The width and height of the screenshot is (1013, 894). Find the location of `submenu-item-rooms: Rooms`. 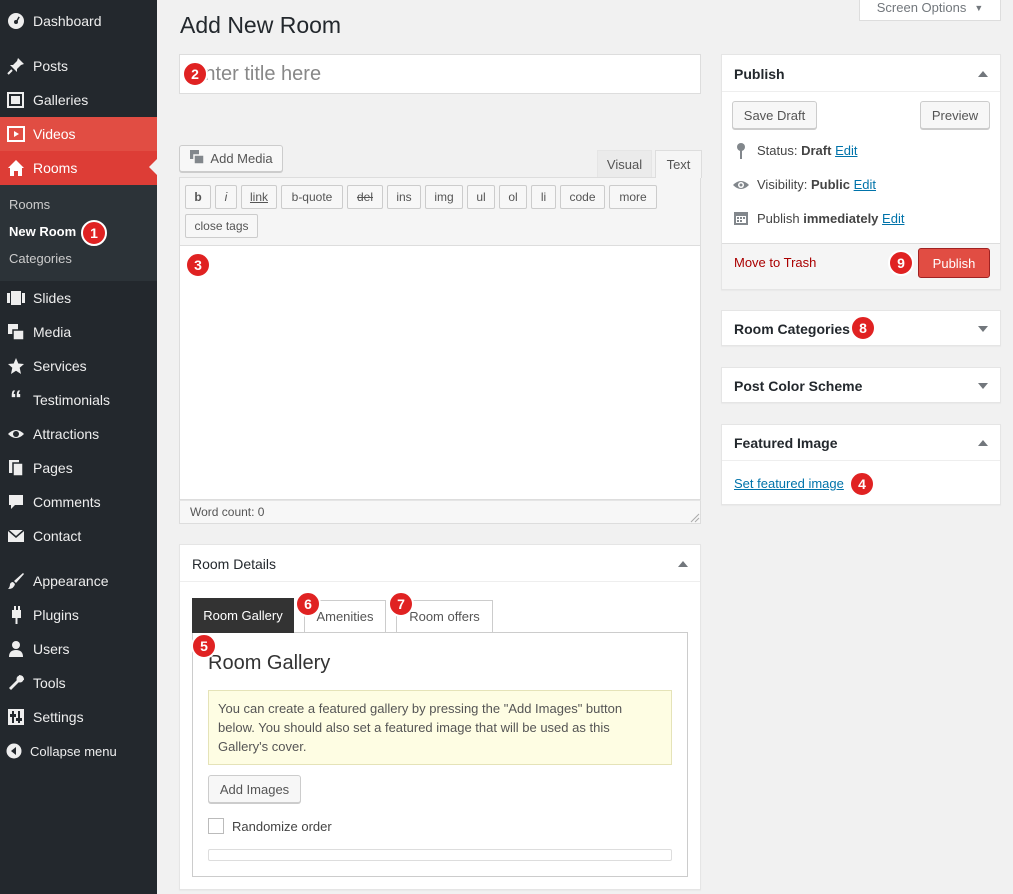

submenu-item-rooms: Rooms is located at coordinates (29, 204).